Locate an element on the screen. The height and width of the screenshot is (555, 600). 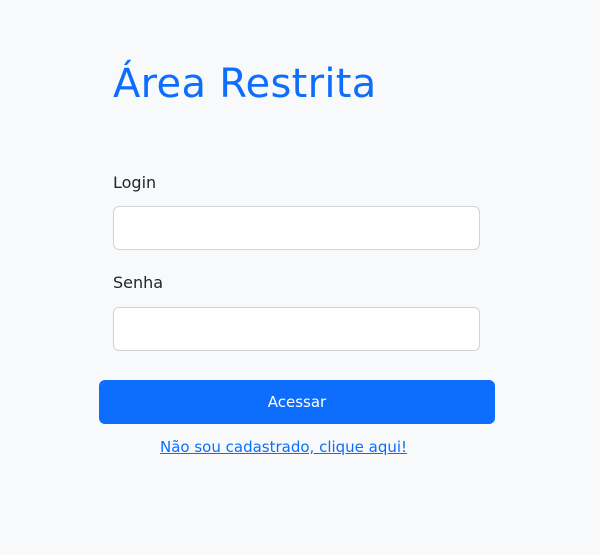
register-link: Não sou cadastrado, clique aqui! is located at coordinates (283, 447).